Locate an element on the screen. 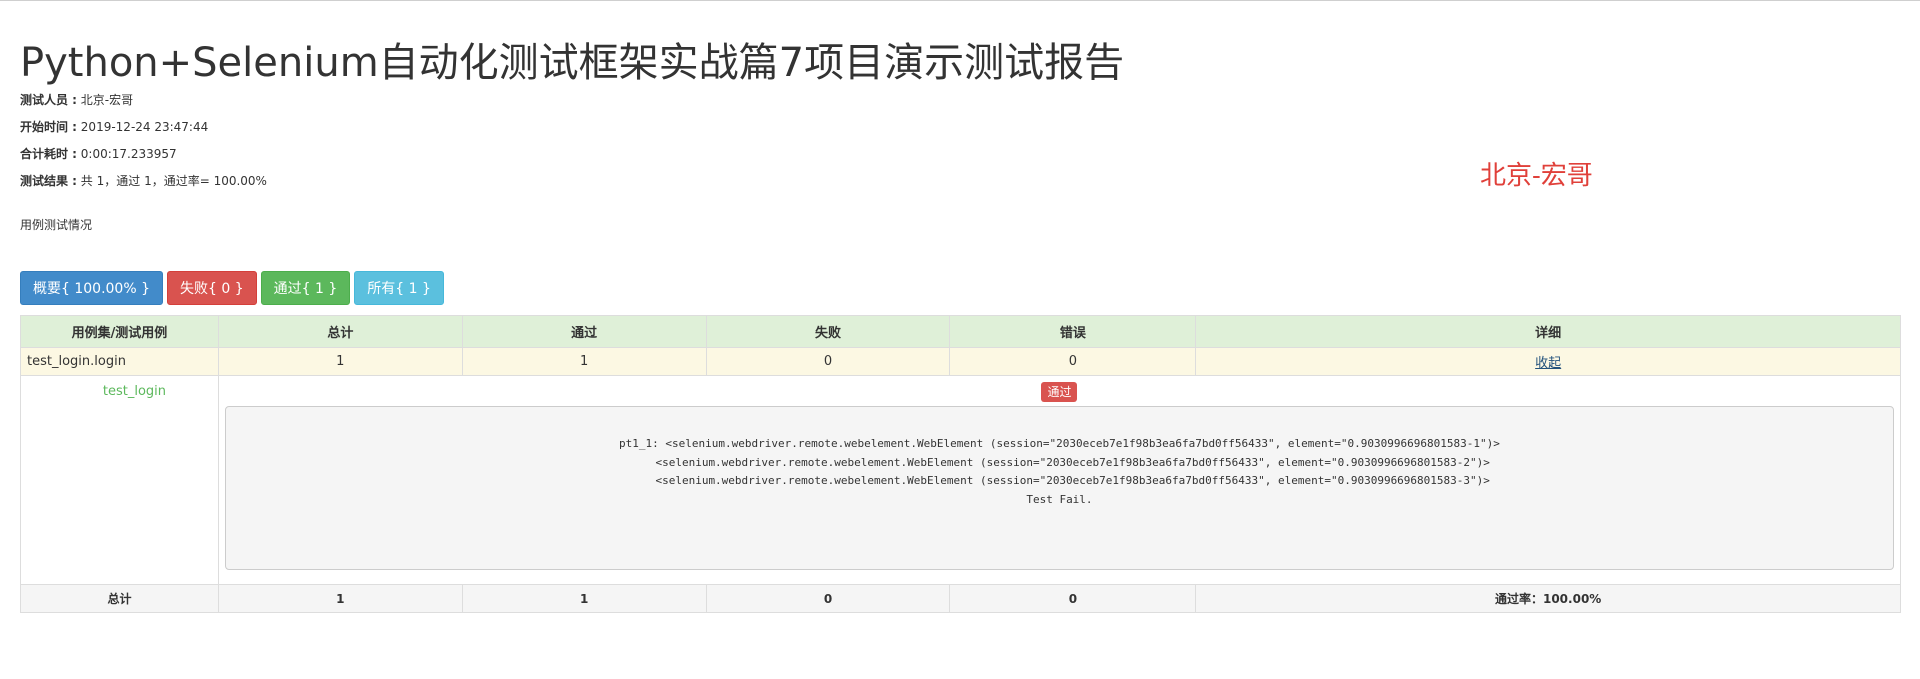  duration-line: 合计耗时 : 0:00:17.233957 is located at coordinates (98, 153).